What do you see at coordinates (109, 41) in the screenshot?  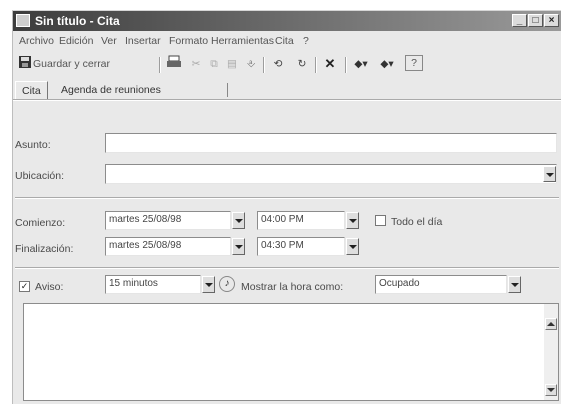 I see `menu-ver: Ver` at bounding box center [109, 41].